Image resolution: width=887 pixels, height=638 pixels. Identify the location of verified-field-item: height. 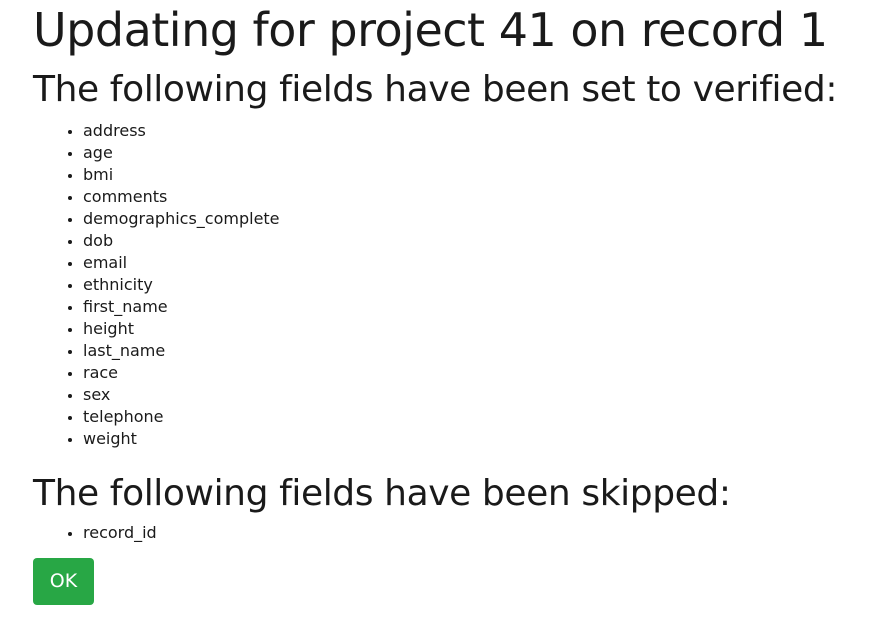
(485, 329).